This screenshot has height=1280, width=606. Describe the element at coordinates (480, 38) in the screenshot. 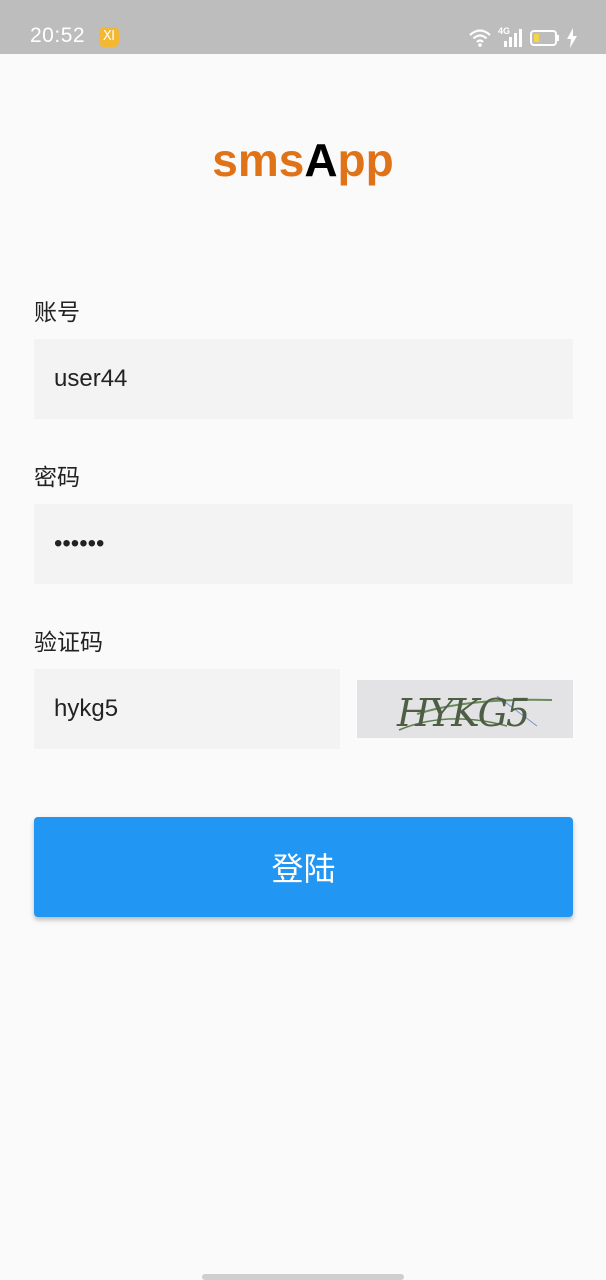

I see `wifi-icon` at that location.